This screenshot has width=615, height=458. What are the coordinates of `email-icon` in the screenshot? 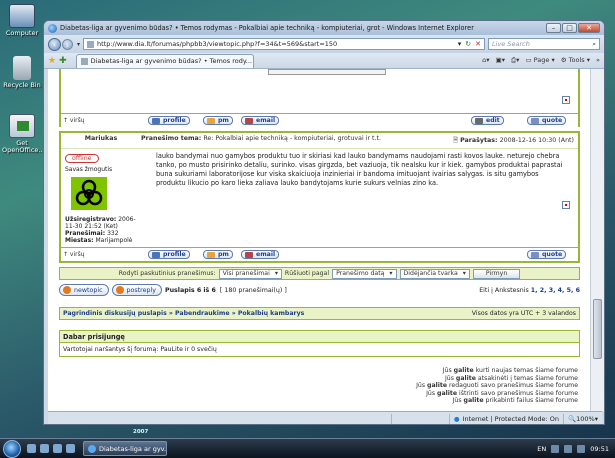 It's located at (249, 120).